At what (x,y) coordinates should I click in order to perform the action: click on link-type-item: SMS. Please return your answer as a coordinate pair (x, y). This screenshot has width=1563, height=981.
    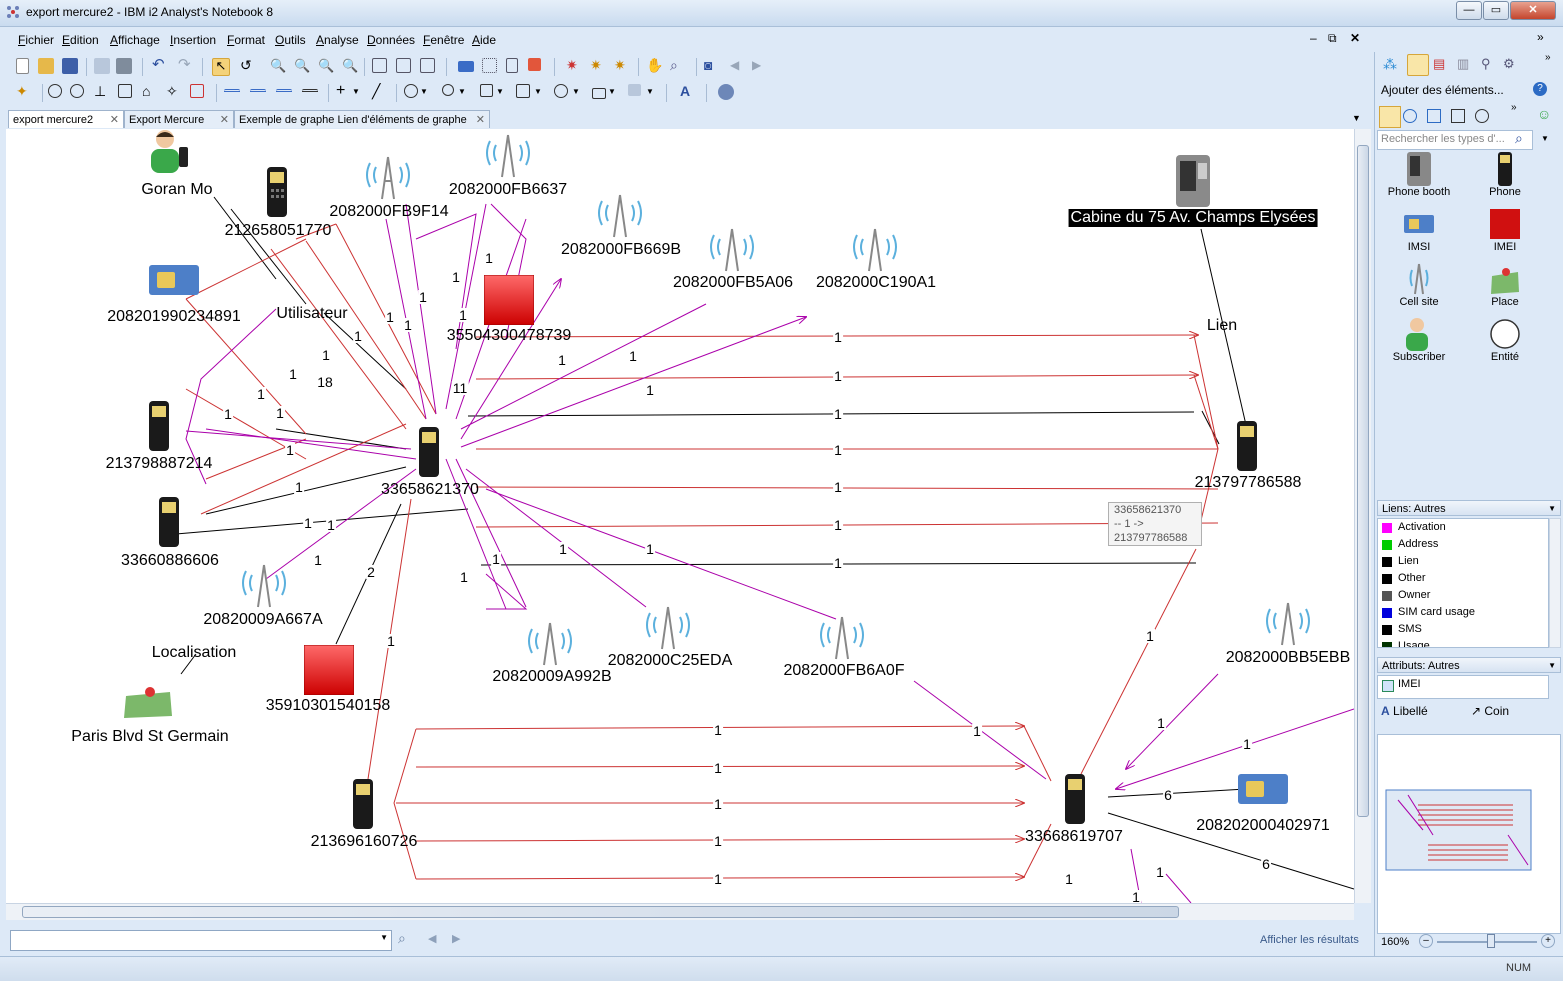
    Looking at the image, I should click on (1463, 629).